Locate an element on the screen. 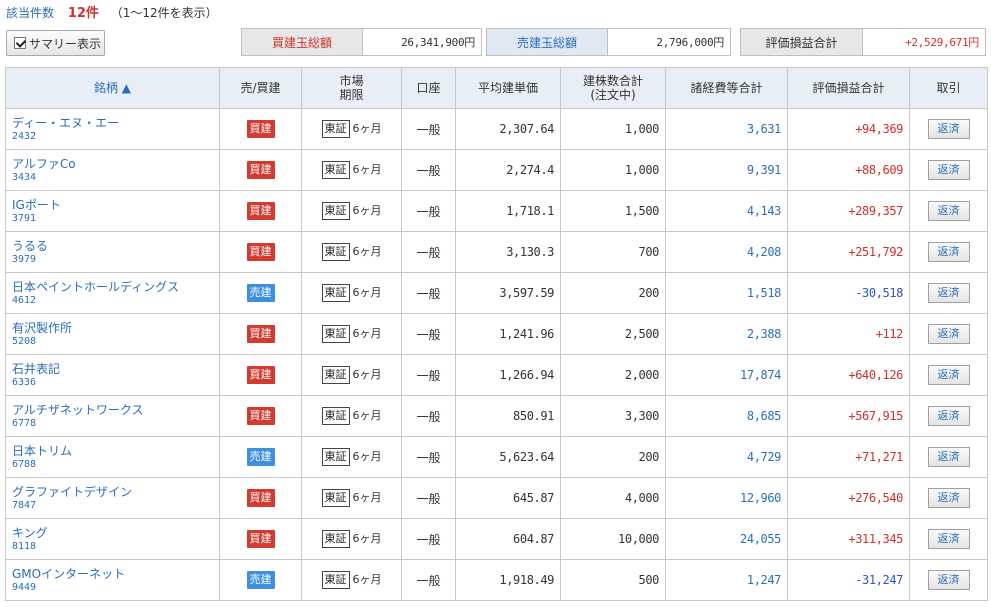 The height and width of the screenshot is (607, 991). sell-total-value: 2,796,000円 is located at coordinates (690, 42).